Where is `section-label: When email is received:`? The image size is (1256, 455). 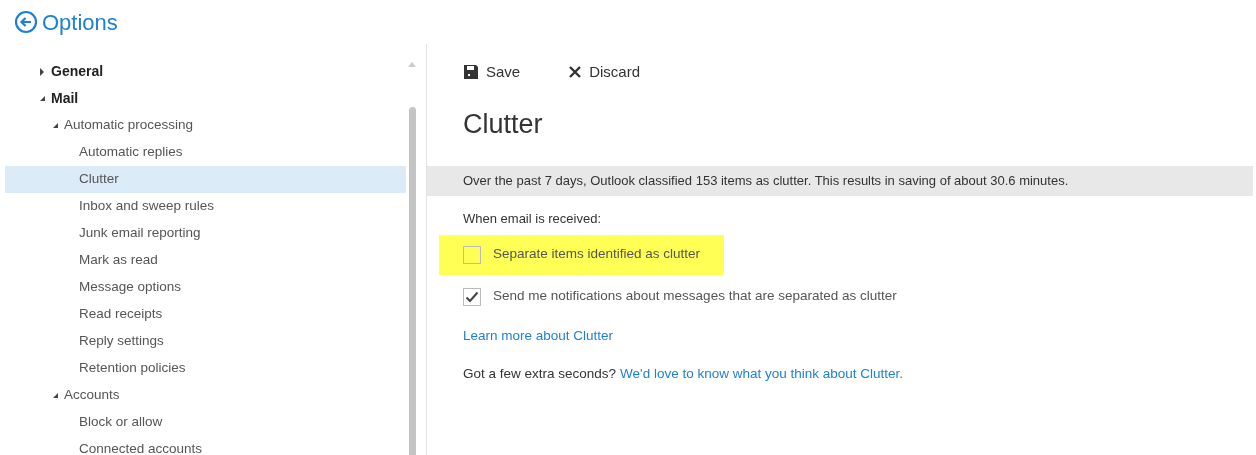 section-label: When email is received: is located at coordinates (532, 219).